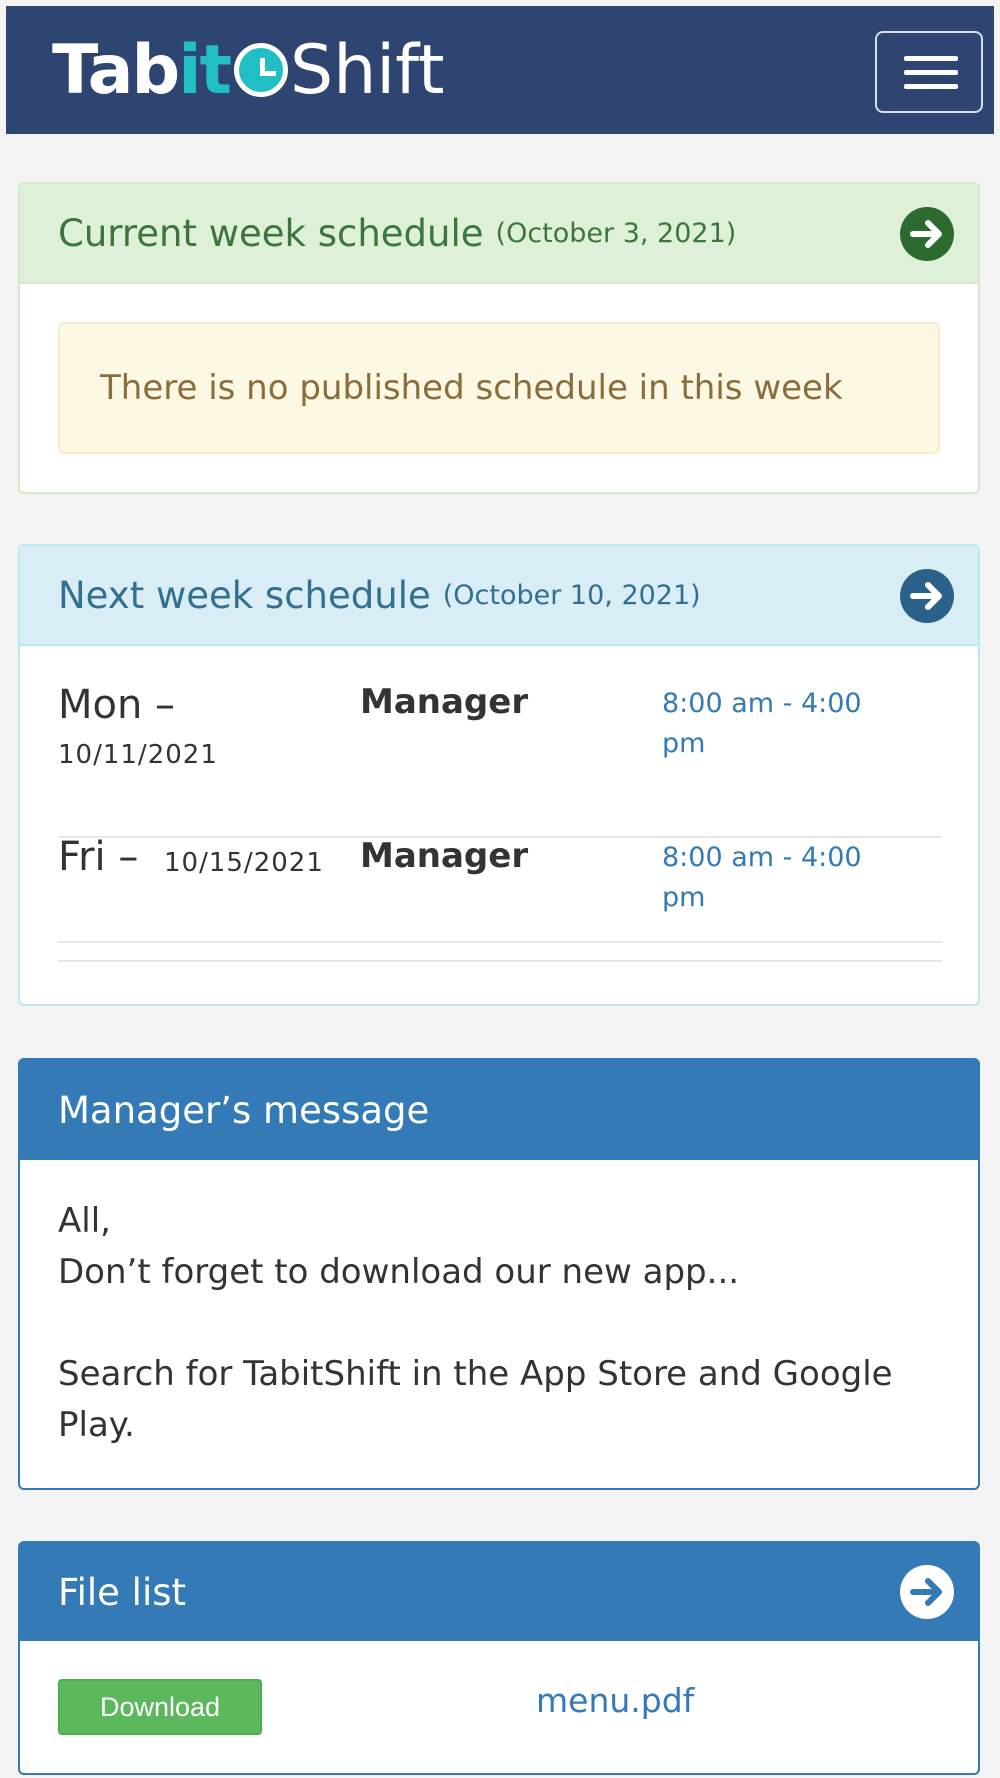  Describe the element at coordinates (367, 70) in the screenshot. I see `logo-text-shift: Shift` at that location.